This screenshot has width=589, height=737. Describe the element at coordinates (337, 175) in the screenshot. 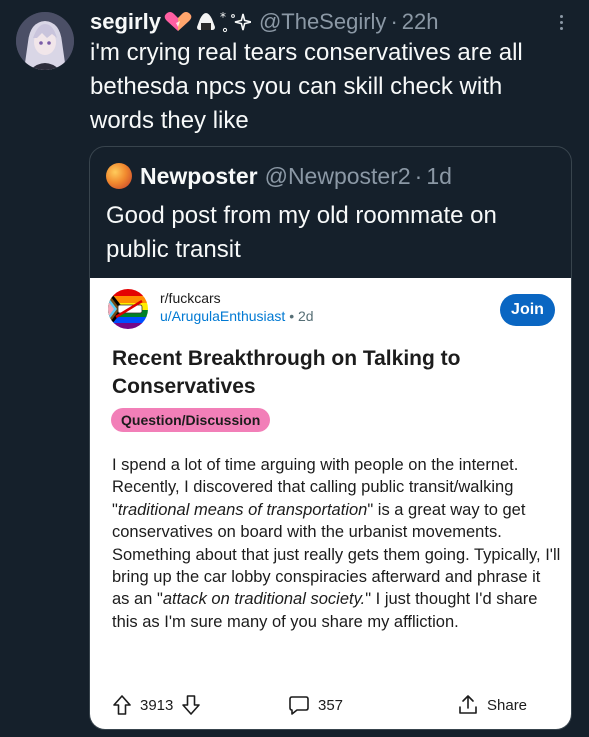

I see `quoted-author-handle: @Newposter2` at that location.